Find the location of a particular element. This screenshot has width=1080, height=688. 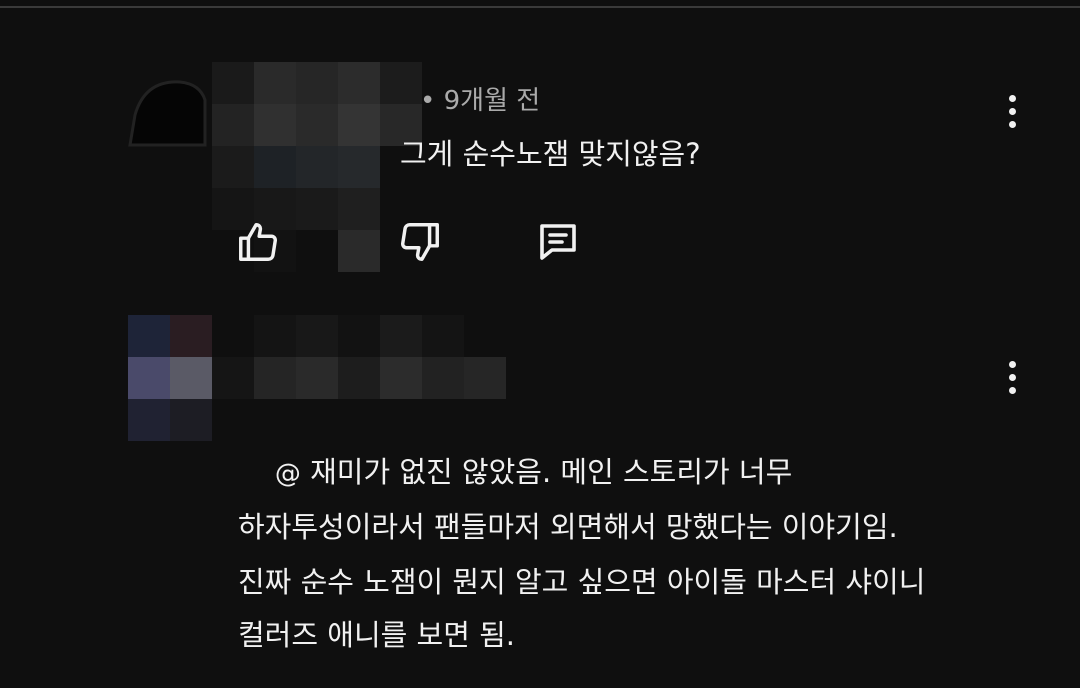

like-button is located at coordinates (258, 242).